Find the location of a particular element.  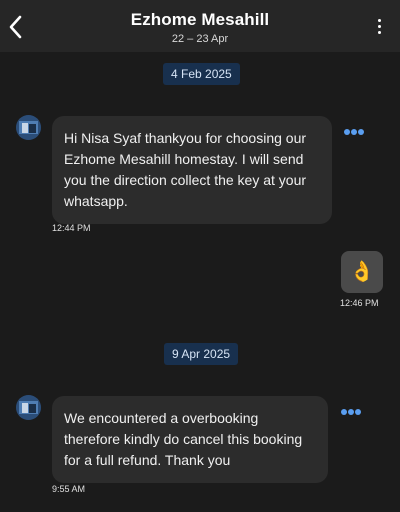

date-separator: 9 Apr 2025 is located at coordinates (201, 354).